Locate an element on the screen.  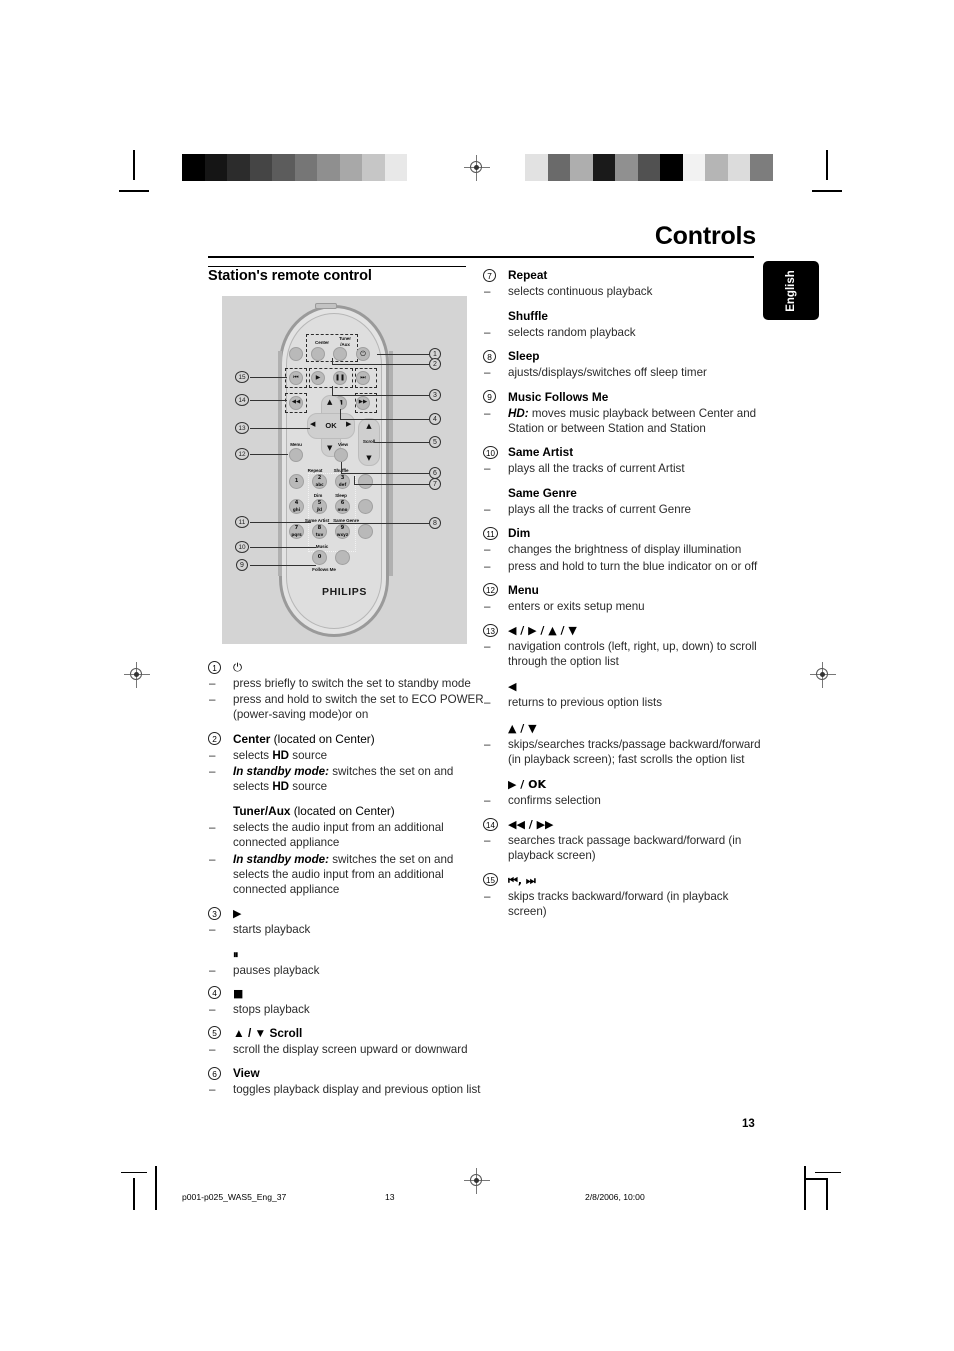
crop-mark-bottom-right-v is located at coordinates (827, 1194).